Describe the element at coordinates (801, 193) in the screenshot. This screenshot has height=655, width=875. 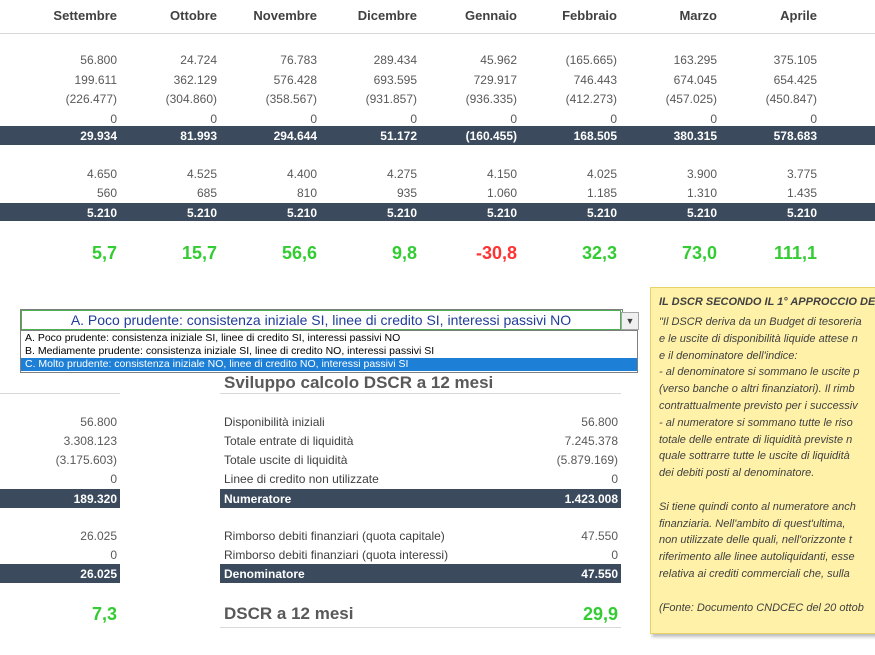
I see `cell-value: 1.435` at that location.